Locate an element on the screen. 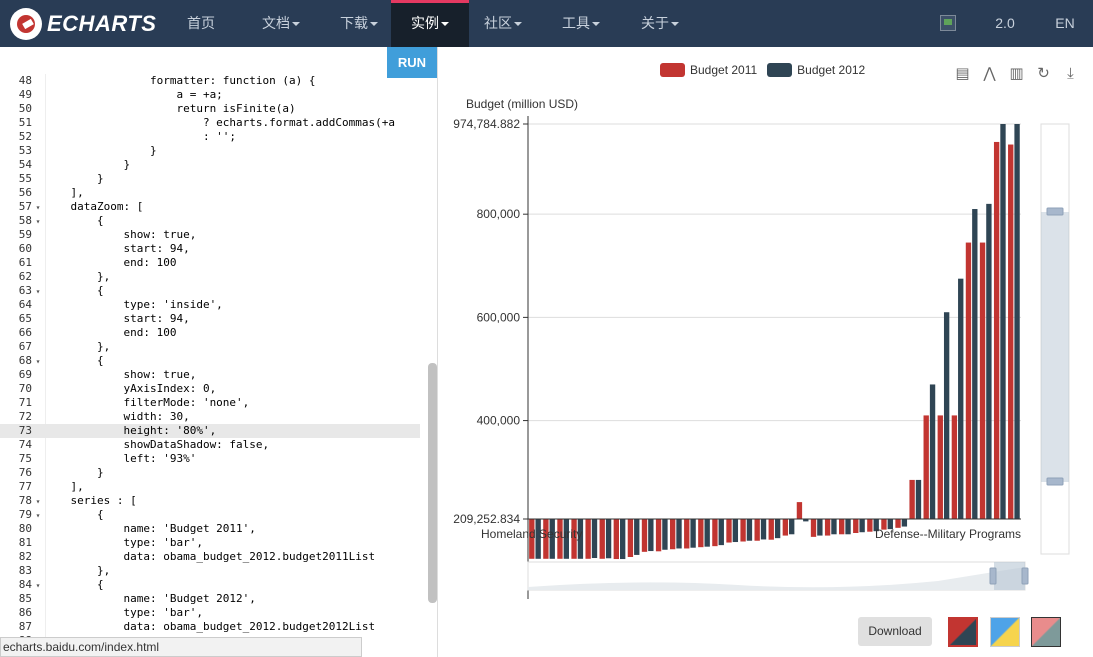 The width and height of the screenshot is (1093, 657). theme-light-button is located at coordinates (1005, 632).